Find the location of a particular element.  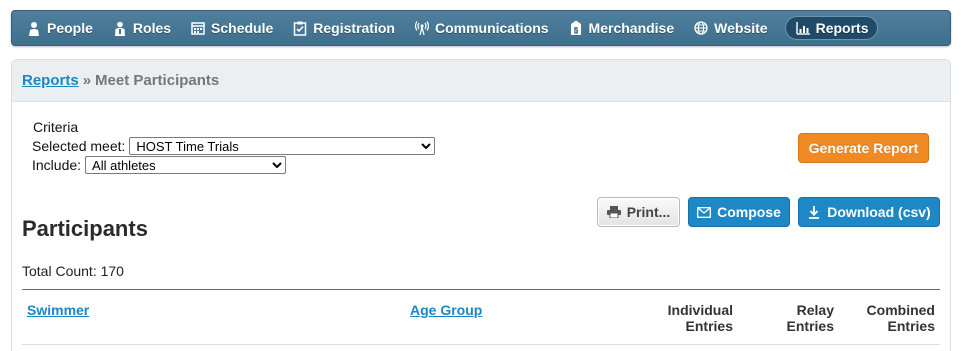

selected-meet-label: Selected meet: is located at coordinates (79, 145).